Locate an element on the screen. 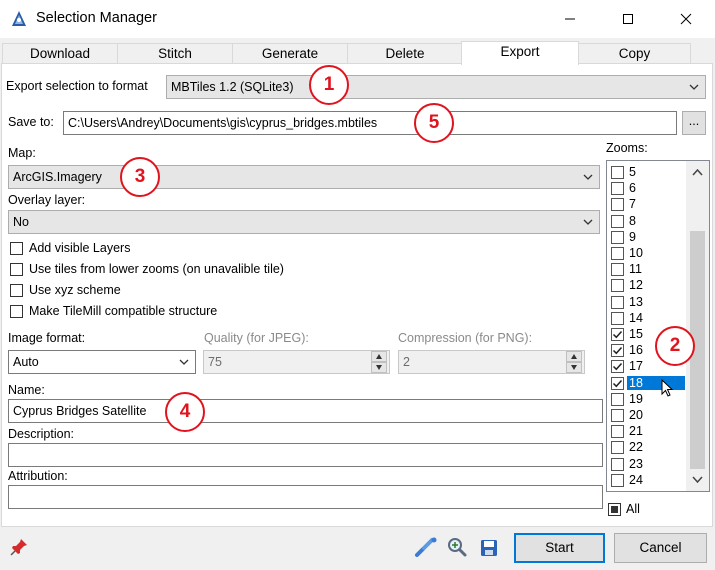 The height and width of the screenshot is (570, 715). all-zooms-checkbox: All is located at coordinates (633, 510).